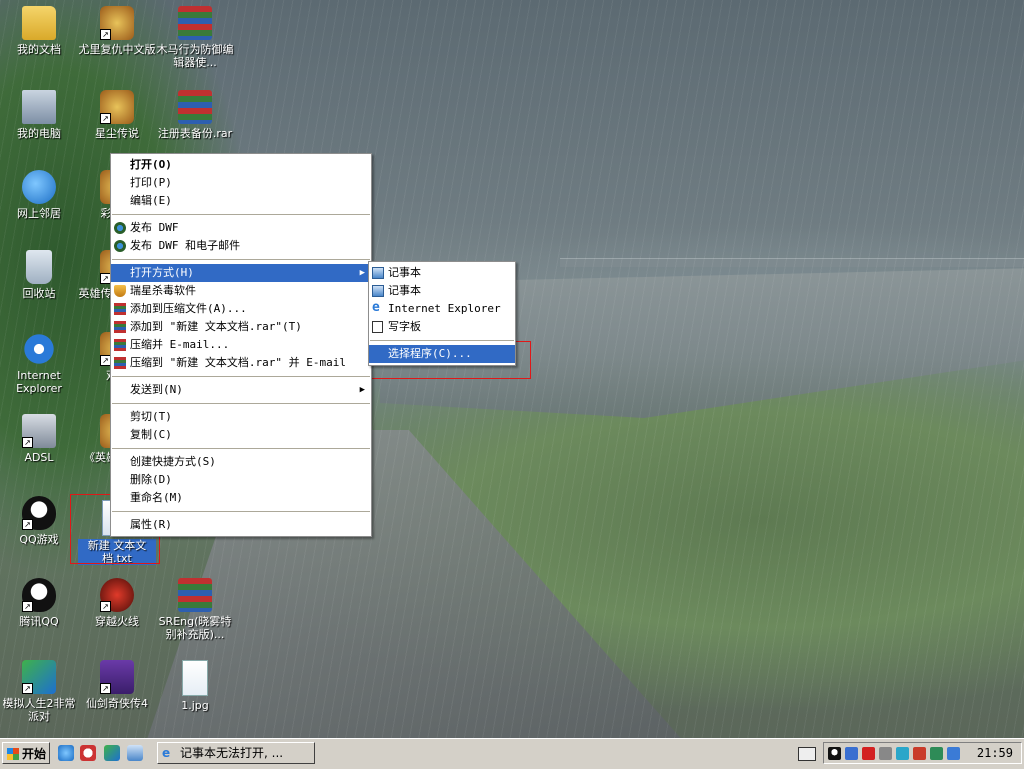 The image size is (1024, 769). What do you see at coordinates (442, 273) in the screenshot?
I see `submenu-item-notepad: 记事本` at bounding box center [442, 273].